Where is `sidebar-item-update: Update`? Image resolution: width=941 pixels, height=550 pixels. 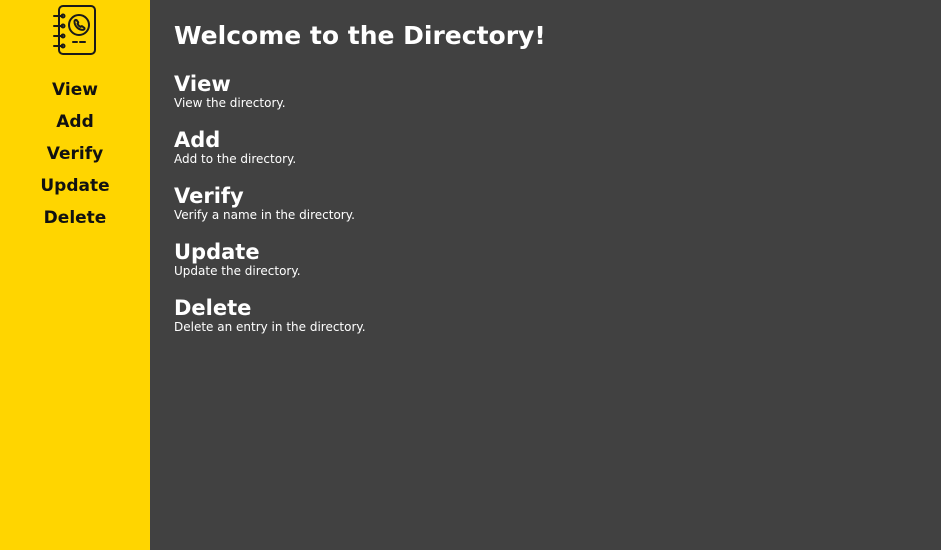
sidebar-item-update: Update is located at coordinates (74, 186).